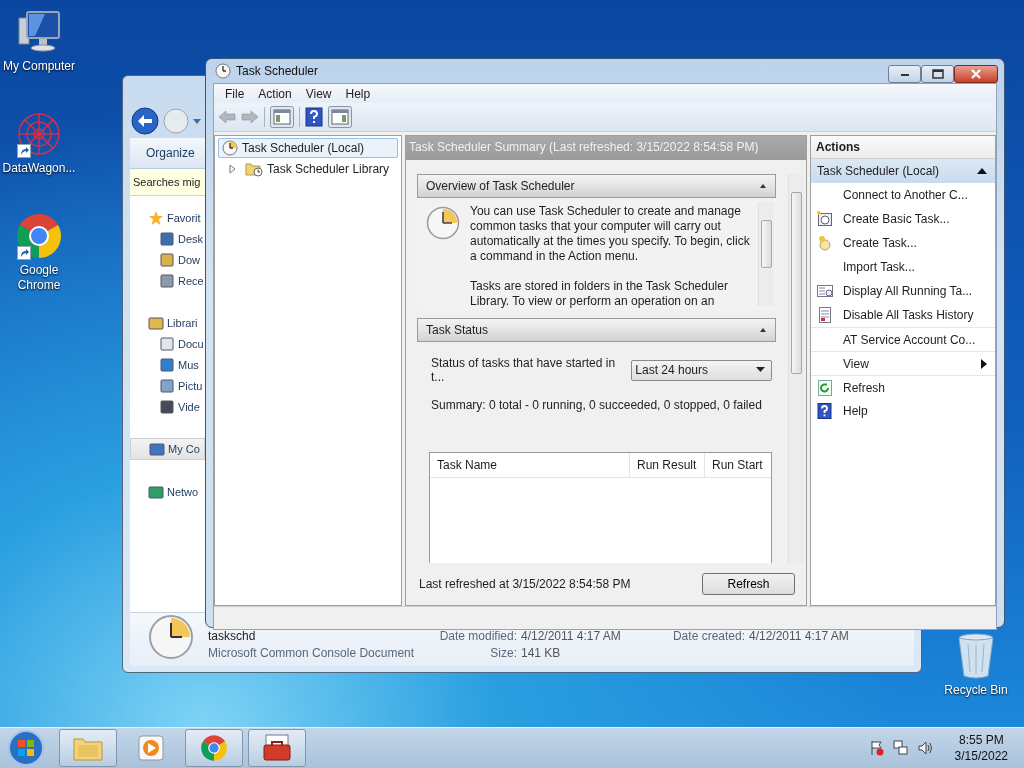 The image size is (1024, 768). I want to click on nav-item: Mus, so click(167, 364).